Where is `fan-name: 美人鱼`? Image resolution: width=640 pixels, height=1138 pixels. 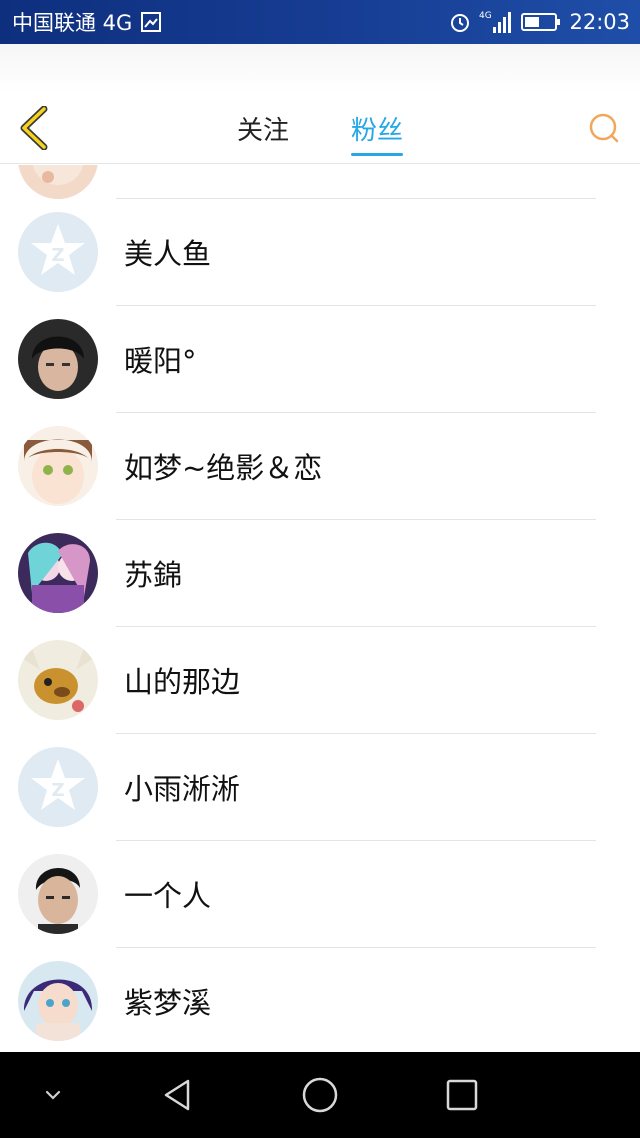
fan-name: 美人鱼 is located at coordinates (168, 254).